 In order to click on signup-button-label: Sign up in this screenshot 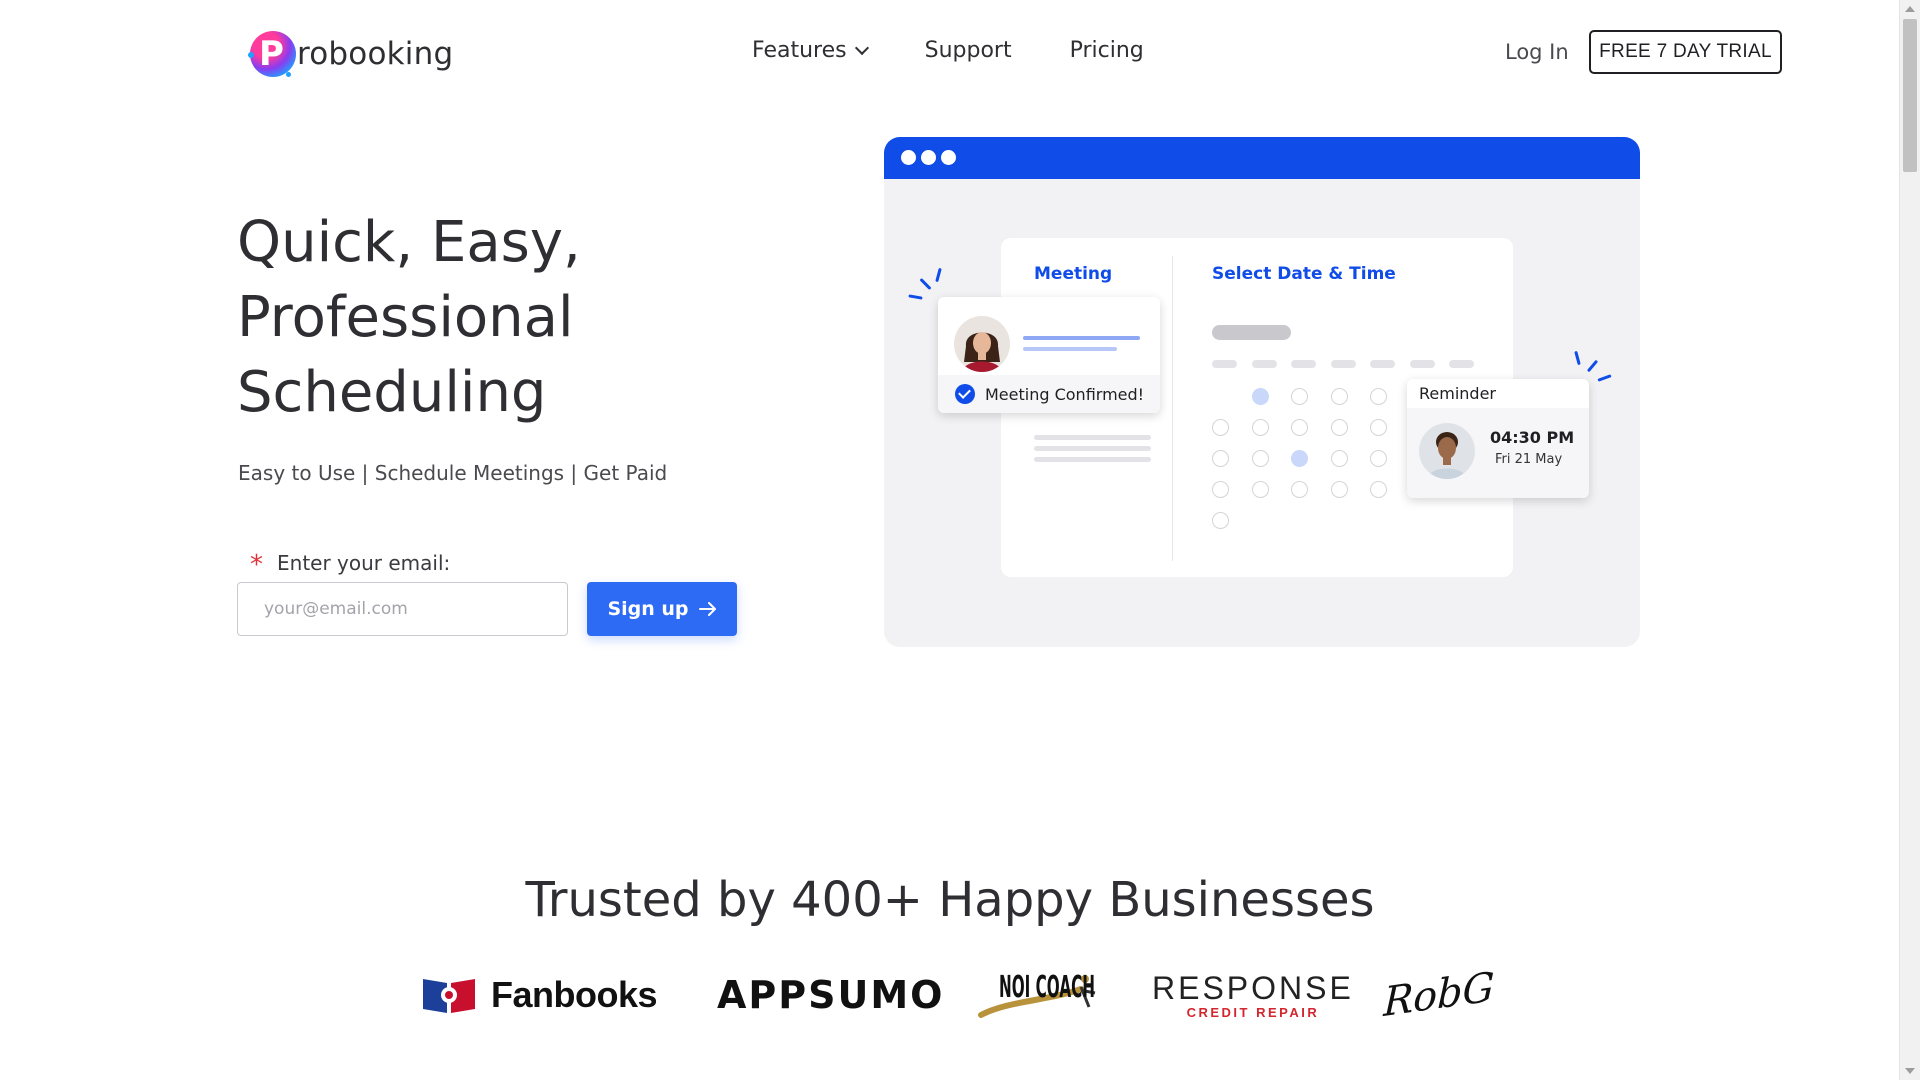, I will do `click(648, 609)`.